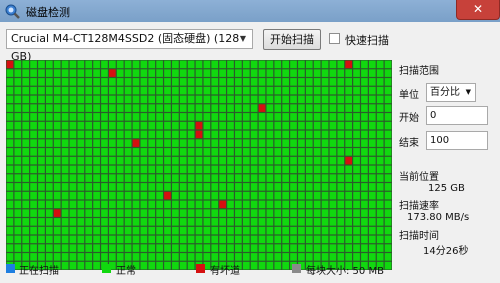 This screenshot has width=500, height=283. I want to click on start-input: 0, so click(457, 115).